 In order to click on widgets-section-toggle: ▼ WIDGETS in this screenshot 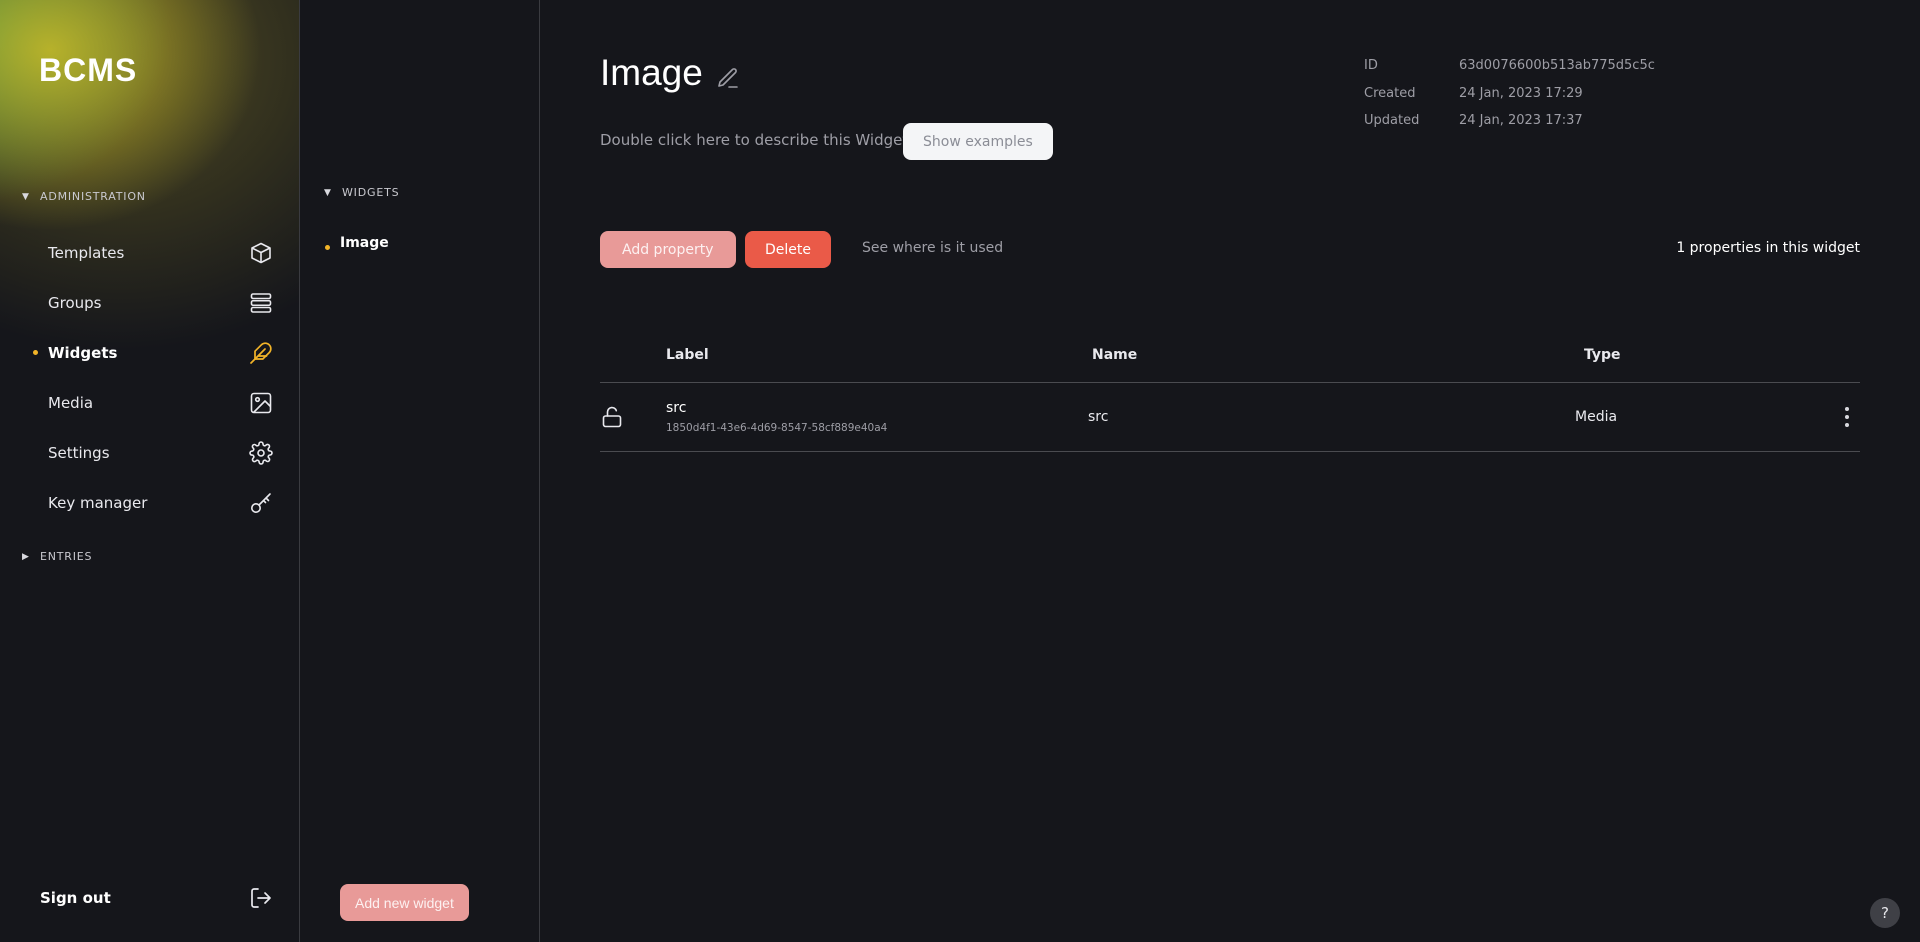, I will do `click(361, 192)`.